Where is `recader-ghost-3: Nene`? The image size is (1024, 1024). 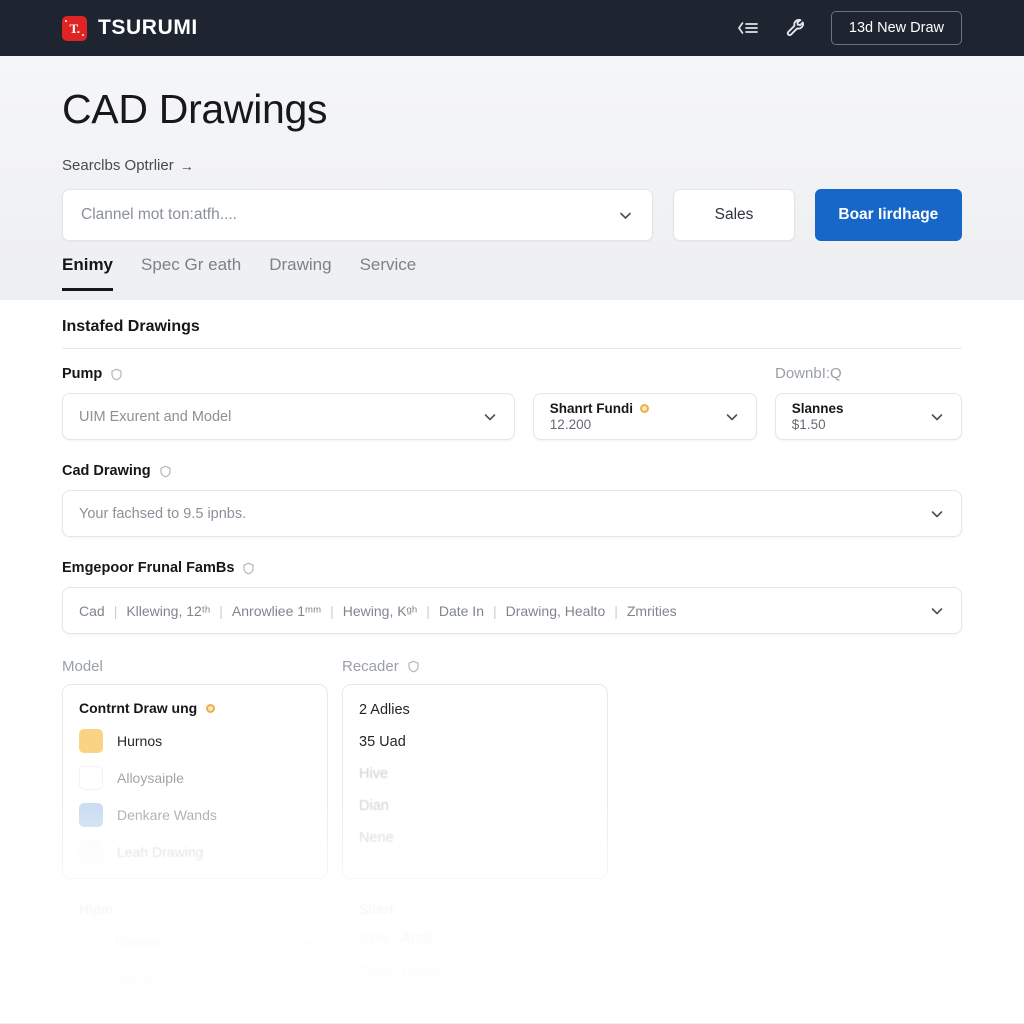
recader-ghost-3: Nene is located at coordinates (376, 838).